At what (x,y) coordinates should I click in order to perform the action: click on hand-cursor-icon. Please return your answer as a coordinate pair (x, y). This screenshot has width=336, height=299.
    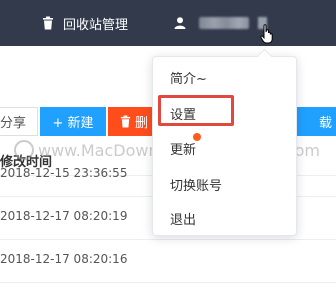
    Looking at the image, I should click on (266, 34).